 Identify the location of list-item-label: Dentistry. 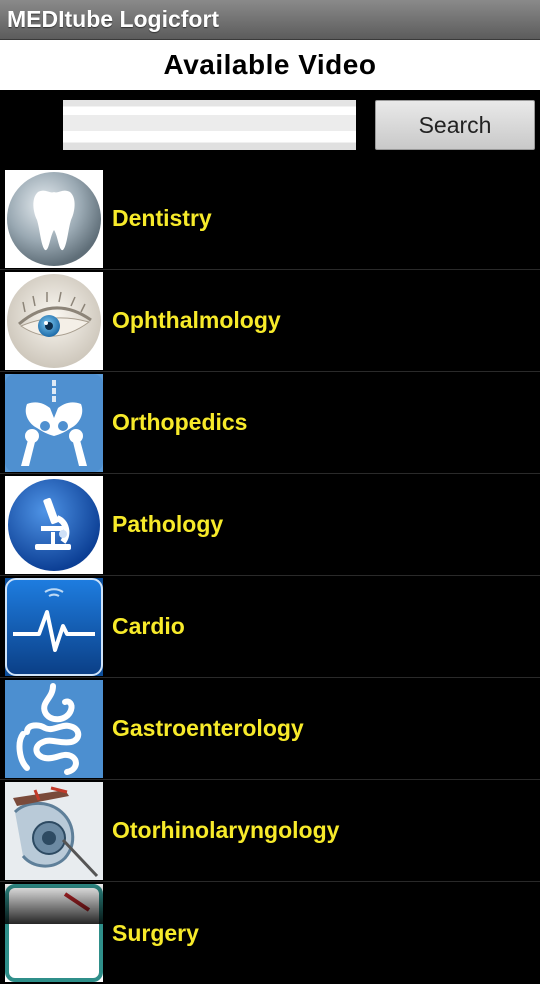
(162, 218).